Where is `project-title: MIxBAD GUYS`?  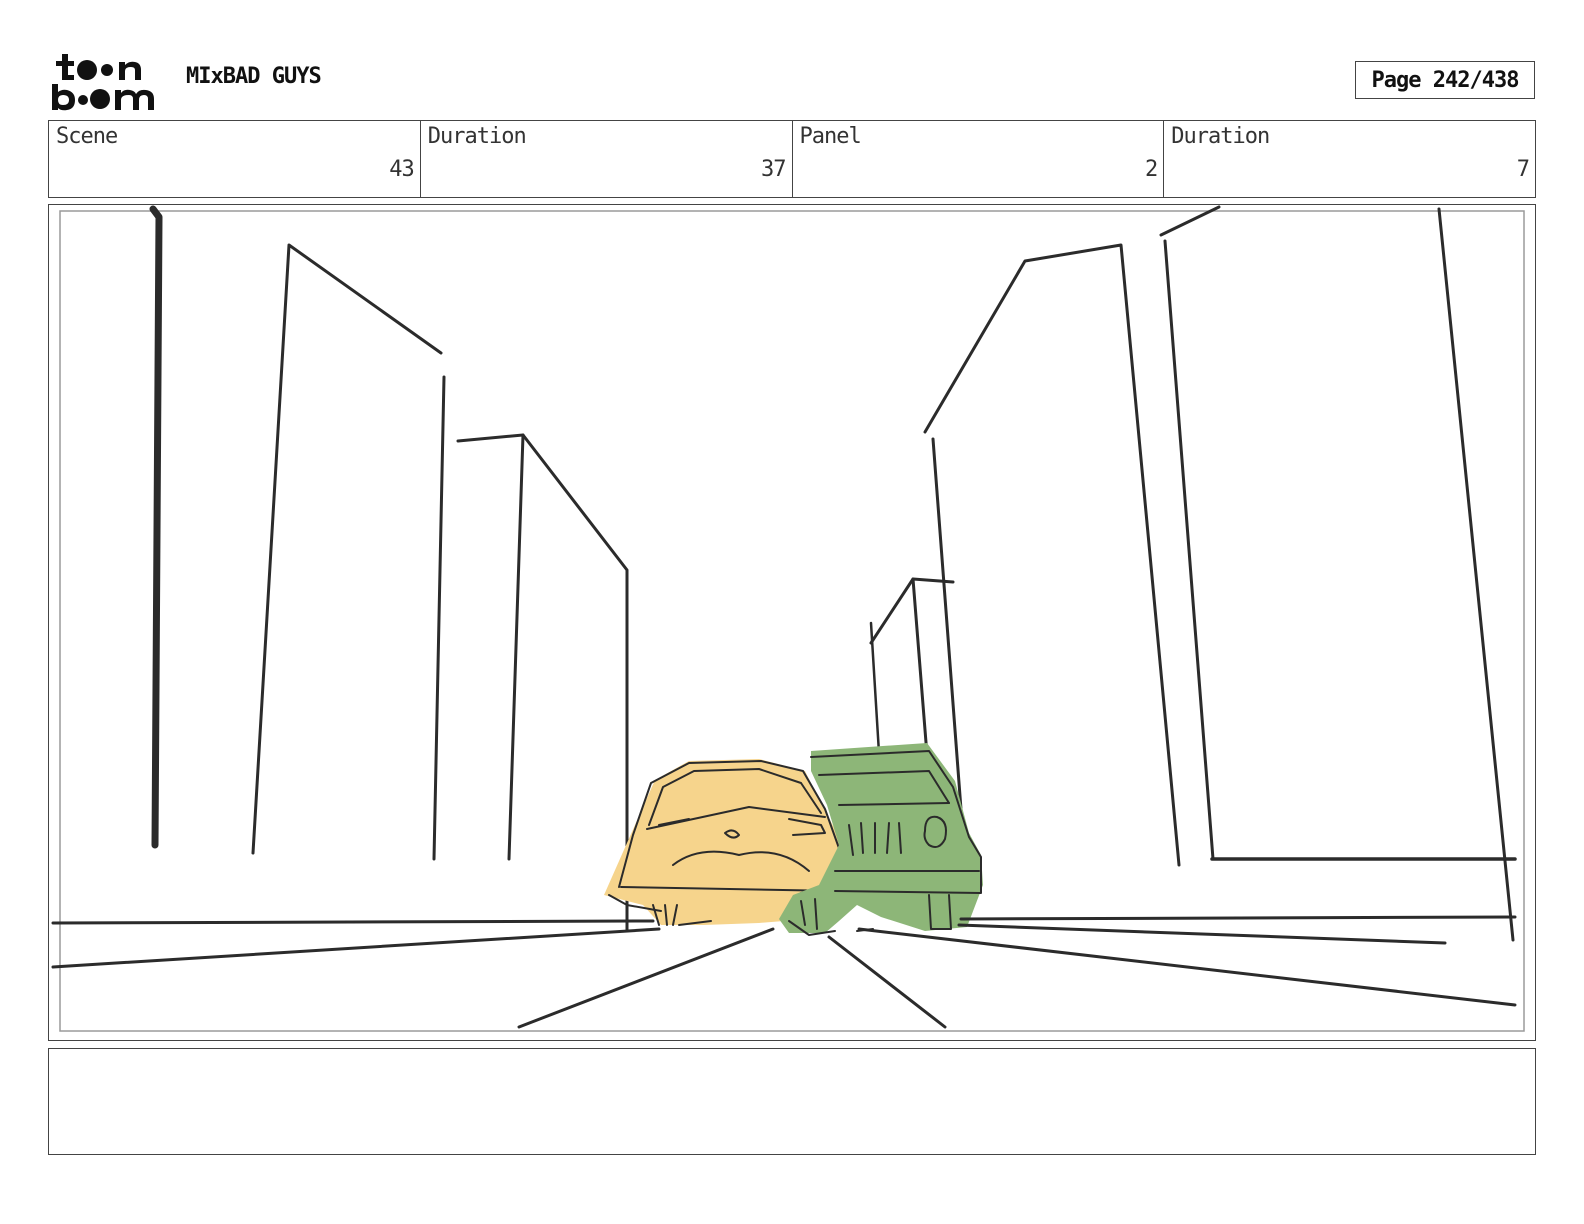 project-title: MIxBAD GUYS is located at coordinates (254, 76).